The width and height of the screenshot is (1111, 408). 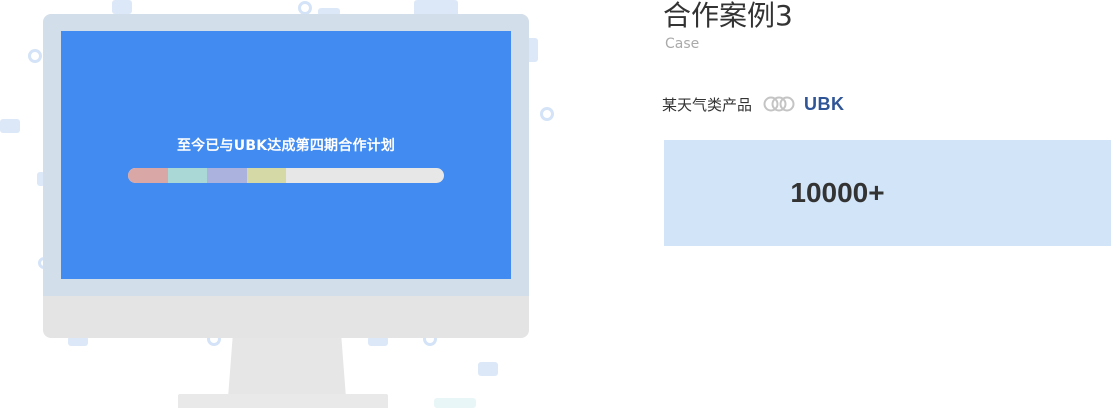 I want to click on cooperation-progress-bar, so click(x=286, y=175).